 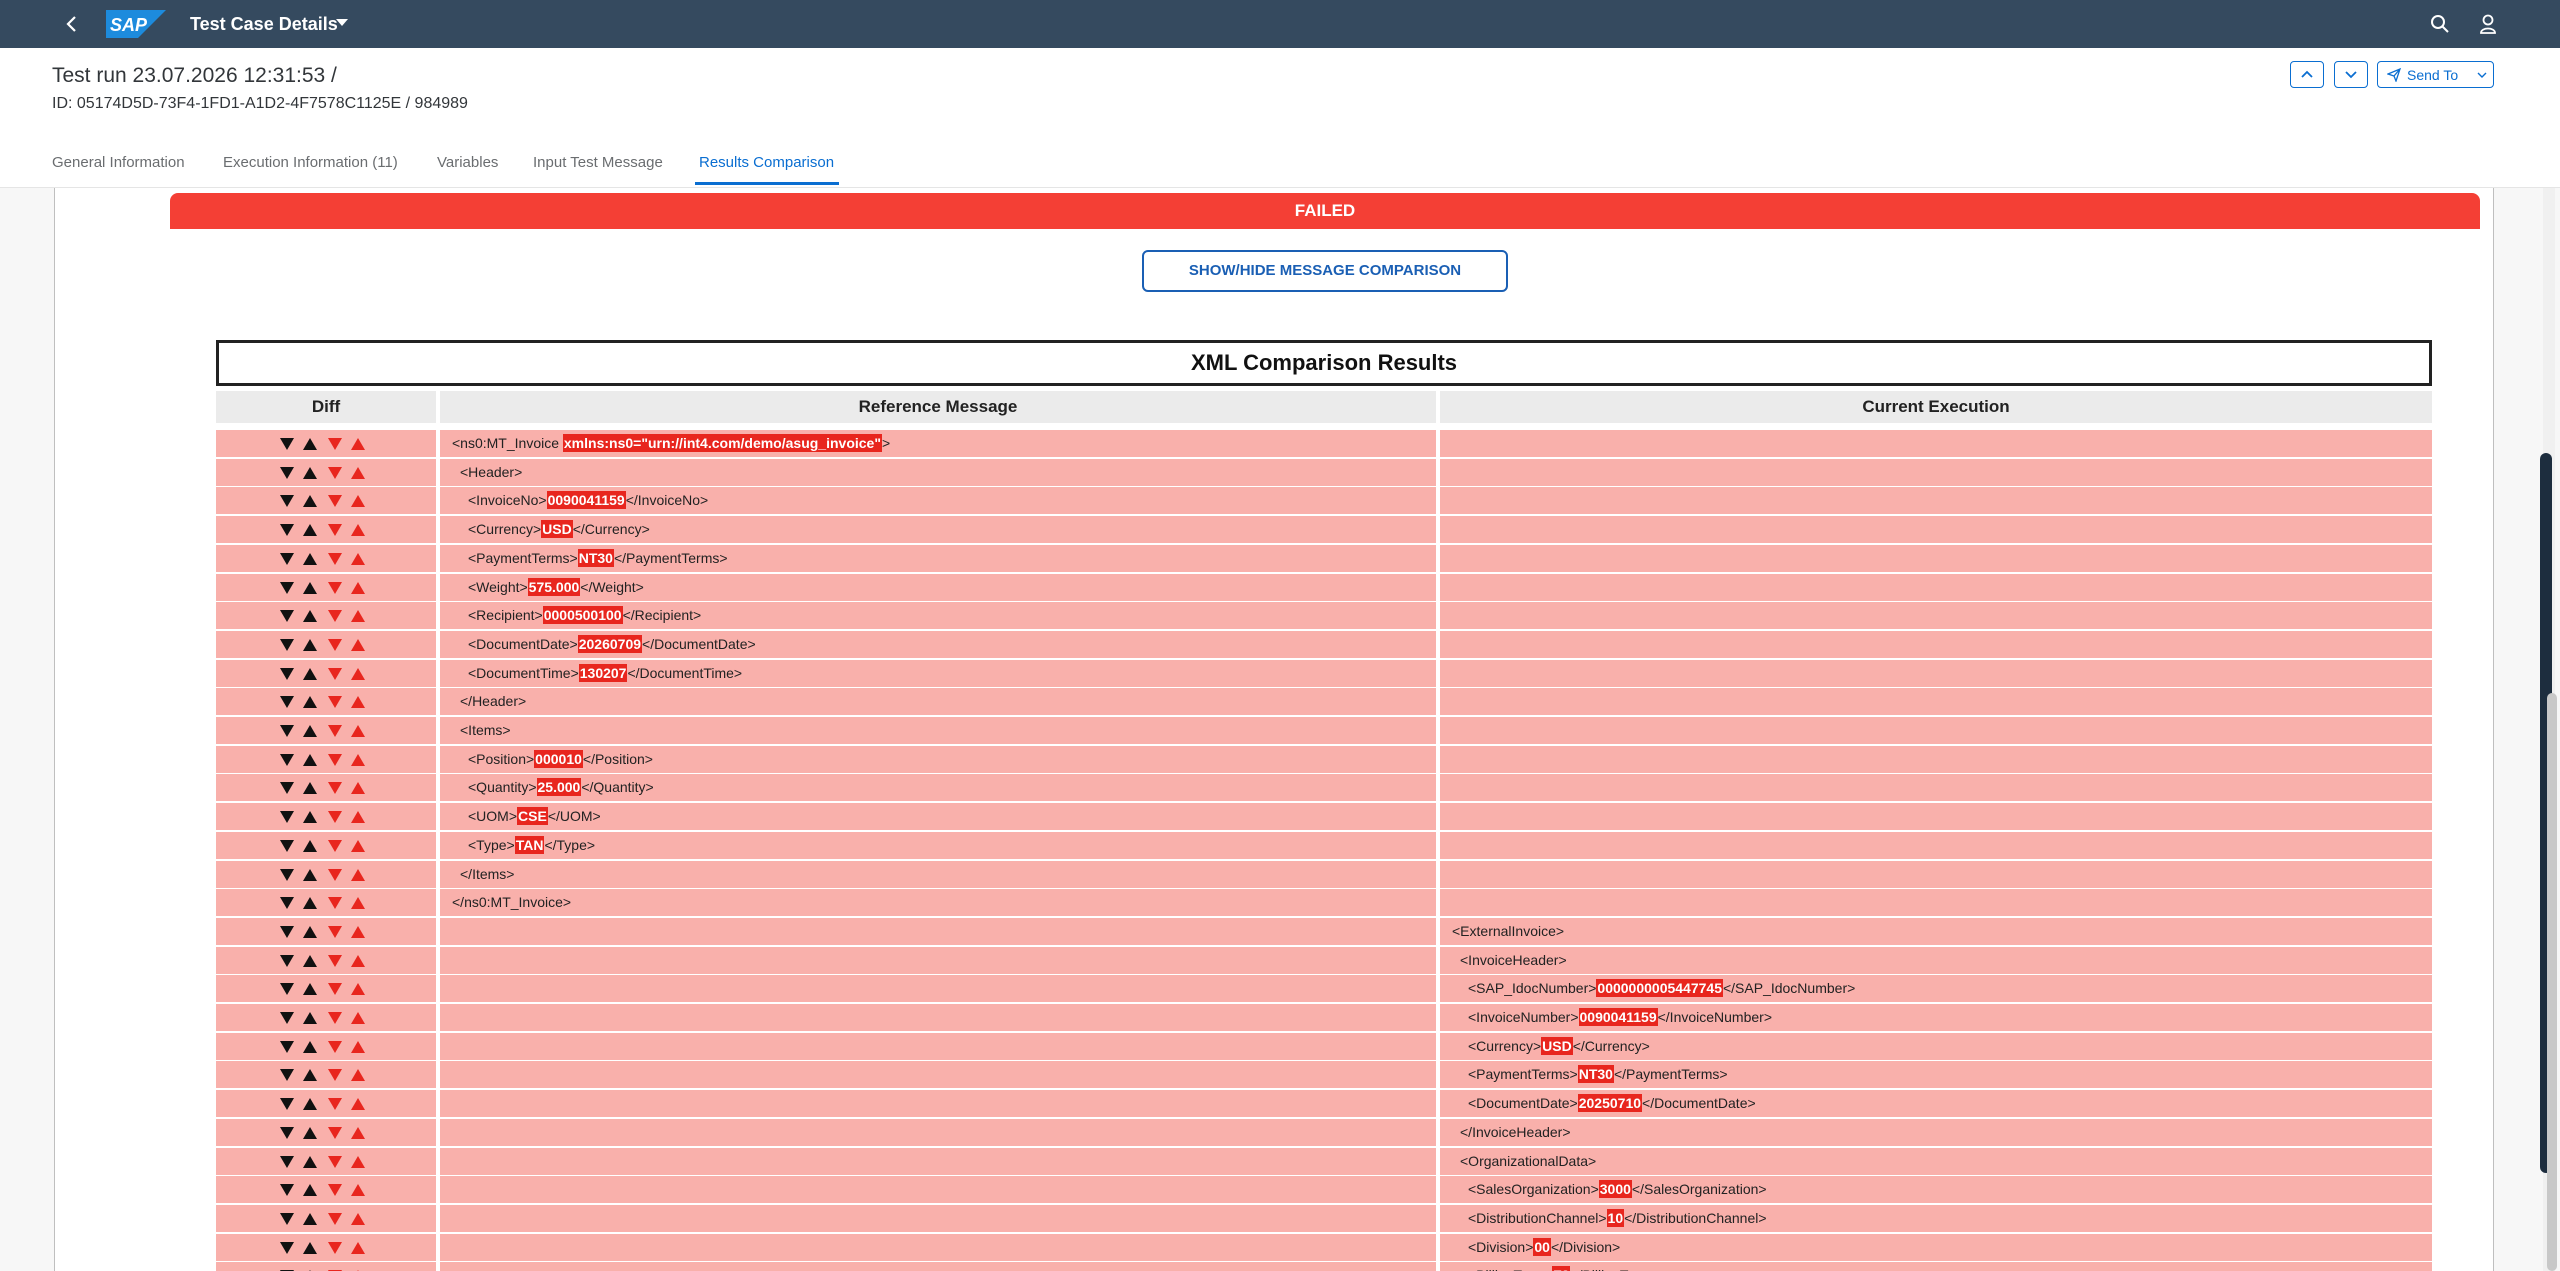 I want to click on xml-line: <UOM>CSE</UOM>, so click(x=534, y=816).